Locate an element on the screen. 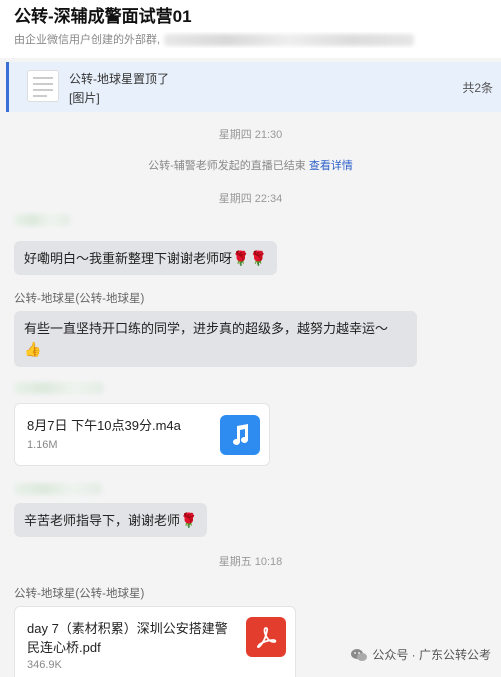  view-details-link: 查看详情 is located at coordinates (331, 166).